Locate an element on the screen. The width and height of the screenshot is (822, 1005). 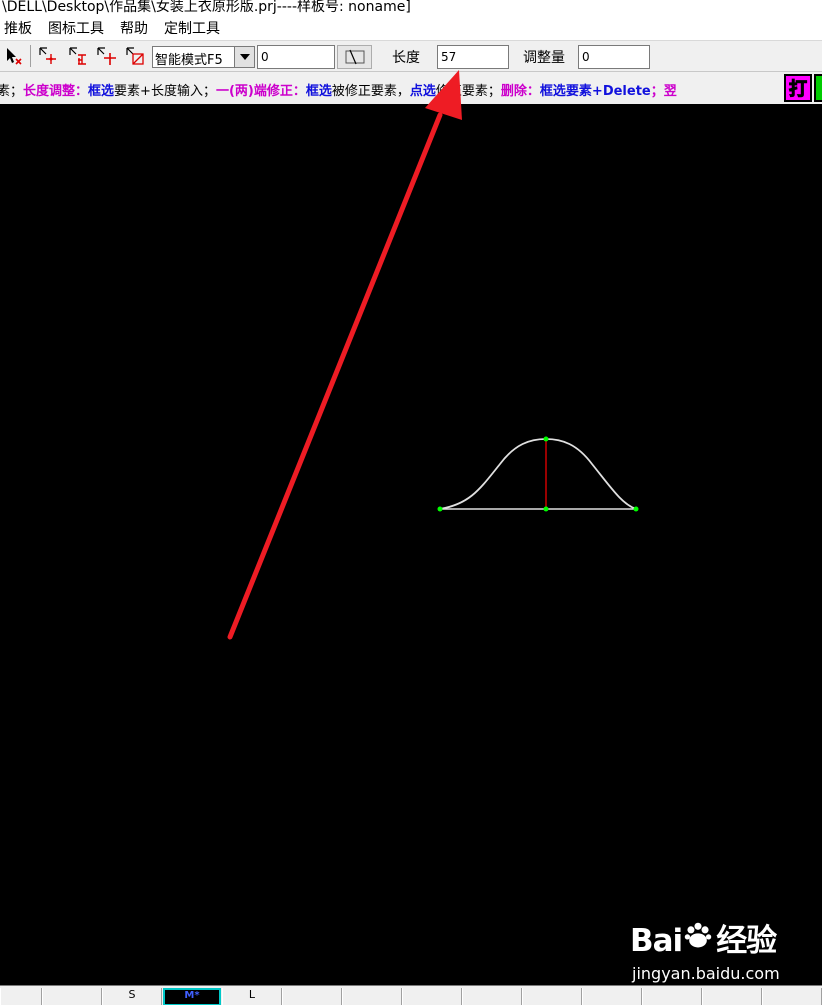
toolbar: 智能模式F5 0 长度 57 调整量 0 is located at coordinates (411, 56).